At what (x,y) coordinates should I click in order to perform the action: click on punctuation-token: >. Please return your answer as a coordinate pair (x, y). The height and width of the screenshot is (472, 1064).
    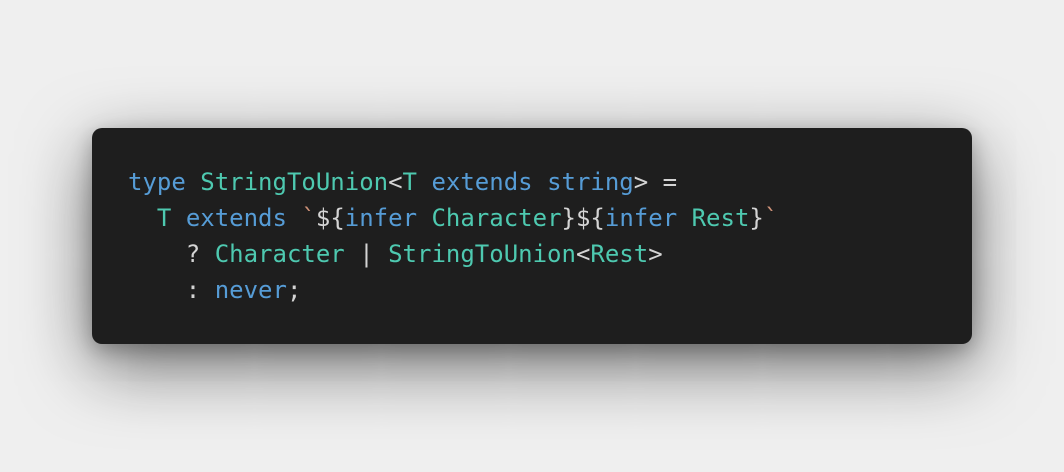
    Looking at the image, I should click on (655, 254).